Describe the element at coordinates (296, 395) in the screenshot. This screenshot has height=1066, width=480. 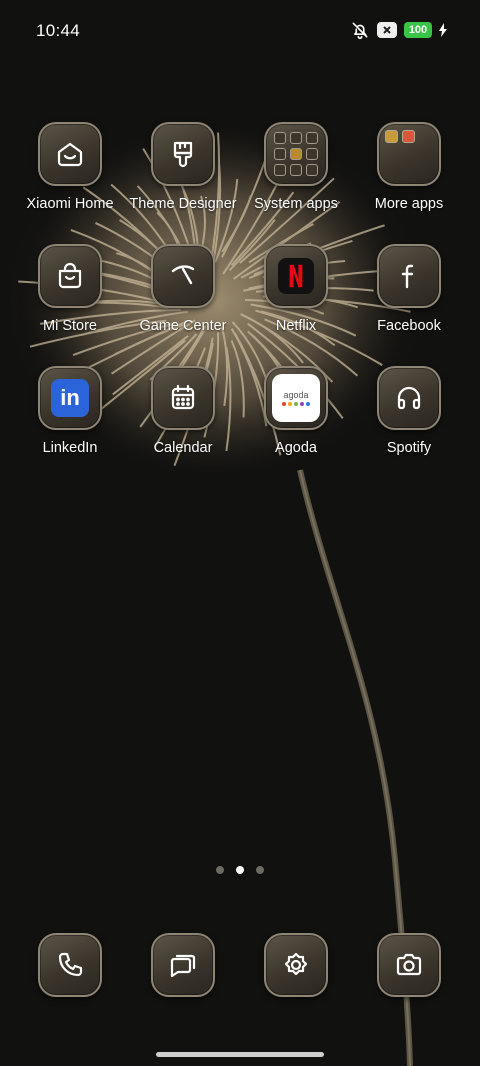
I see `agoda-logo-text: agoda` at that location.